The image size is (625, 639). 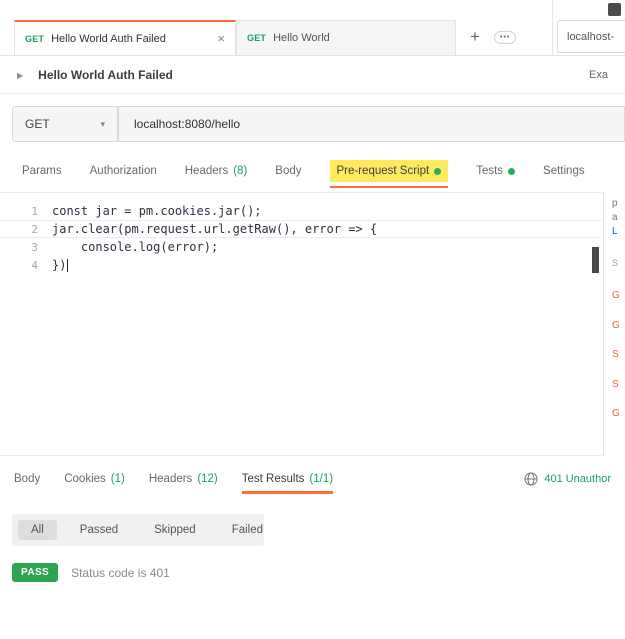 I want to click on pass-badge: PASS, so click(x=35, y=572).